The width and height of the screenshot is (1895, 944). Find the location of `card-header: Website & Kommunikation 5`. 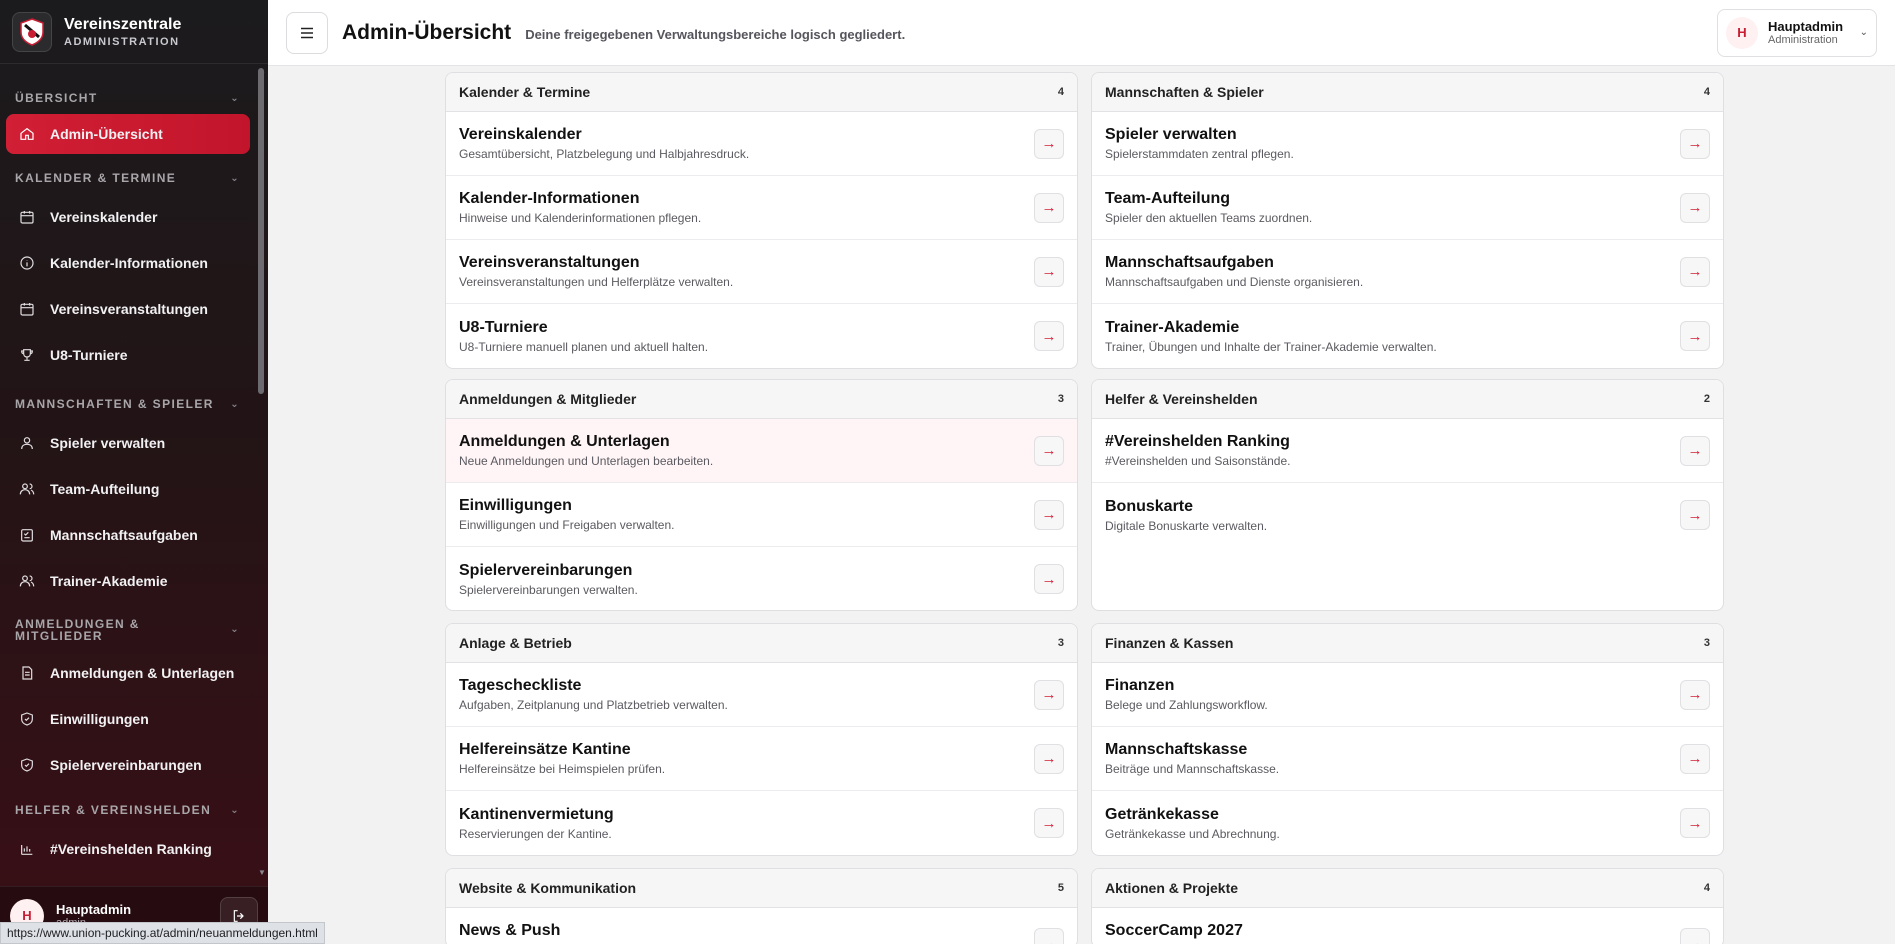

card-header: Website & Kommunikation 5 is located at coordinates (761, 888).